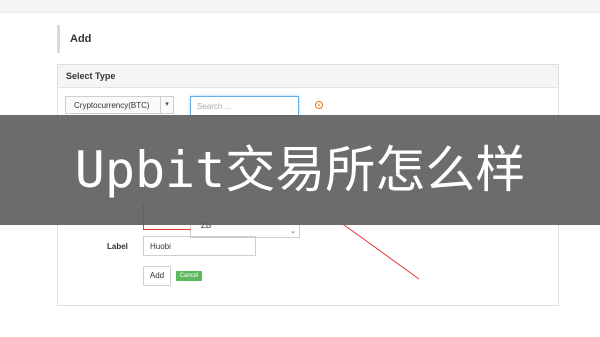  I want to click on label-input-value: Huobi, so click(160, 246).